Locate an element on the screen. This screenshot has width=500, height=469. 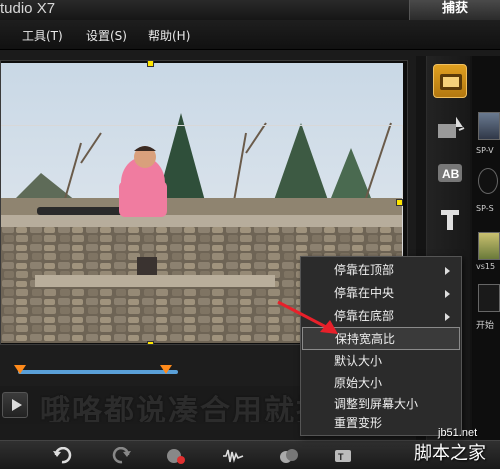
menu-item-default-size: 默认大小 is located at coordinates (381, 361).